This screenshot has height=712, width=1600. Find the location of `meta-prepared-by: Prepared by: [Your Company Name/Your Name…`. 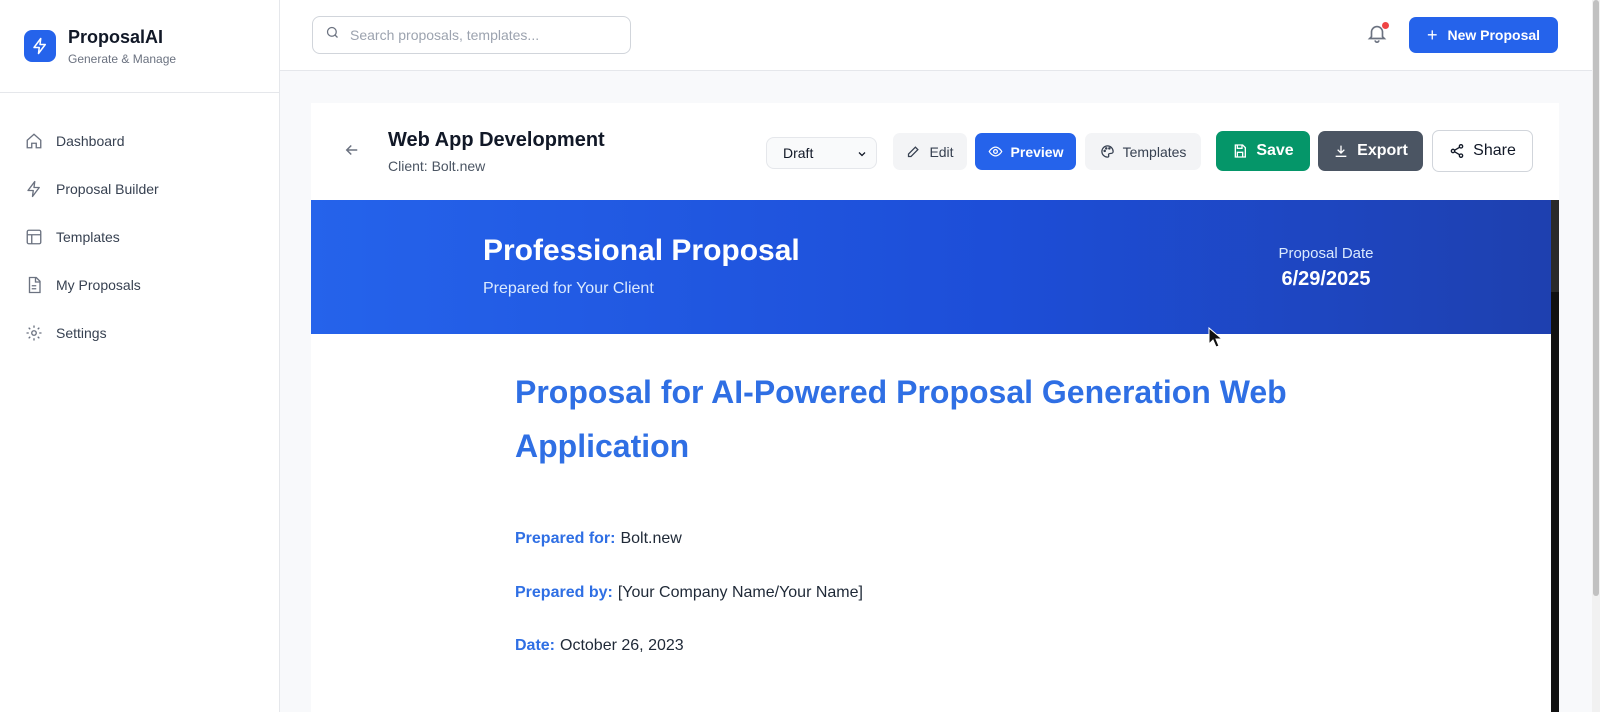

meta-prepared-by: Prepared by: [Your Company Name/Your Name… is located at coordinates (689, 593).